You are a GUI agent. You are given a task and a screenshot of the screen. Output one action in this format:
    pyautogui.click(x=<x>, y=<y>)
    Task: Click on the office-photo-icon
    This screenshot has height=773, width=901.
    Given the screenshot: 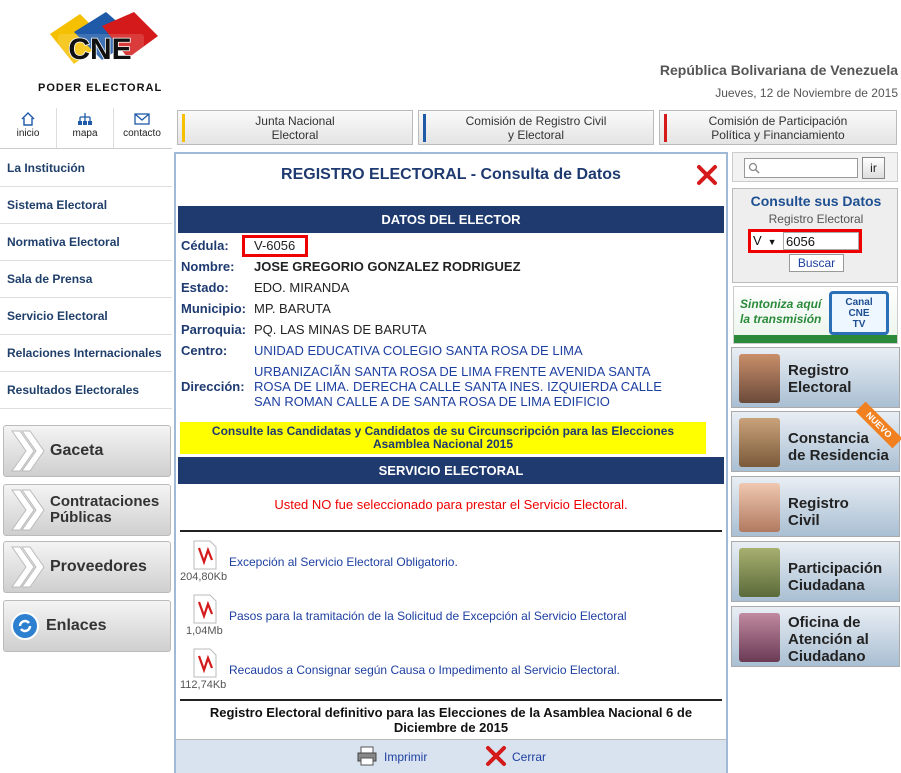 What is the action you would take?
    pyautogui.click(x=759, y=637)
    